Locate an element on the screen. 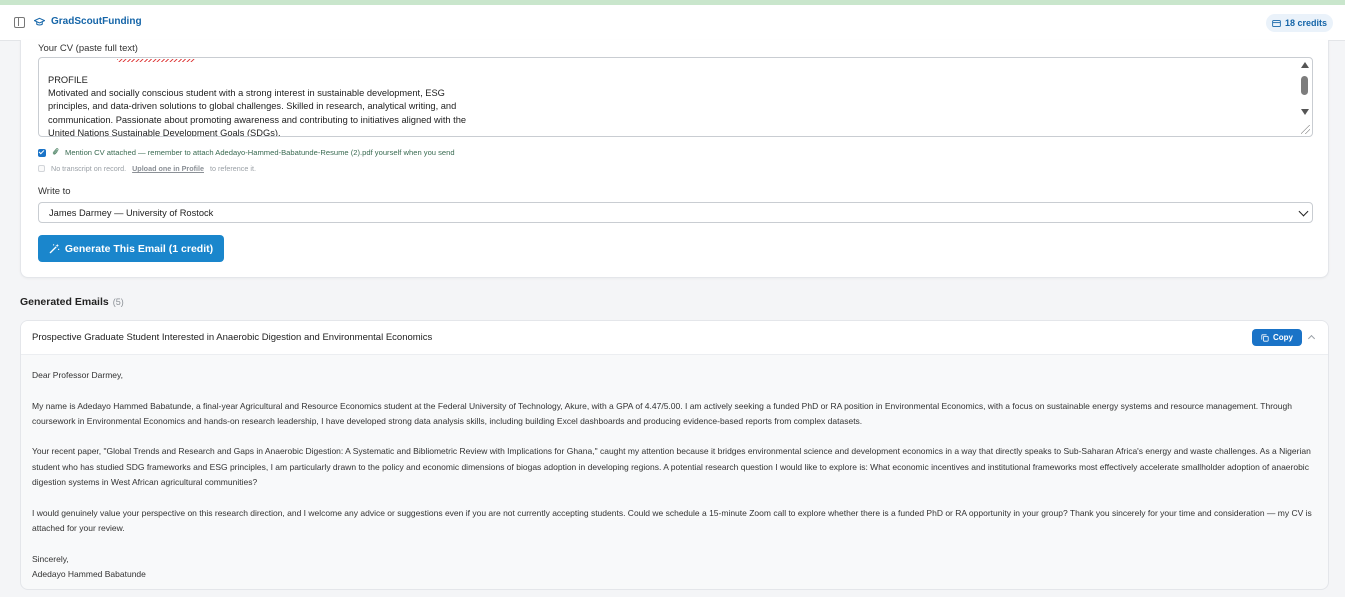 The image size is (1345, 597). write-to-value: James Darmey — University of Rostock is located at coordinates (131, 212).